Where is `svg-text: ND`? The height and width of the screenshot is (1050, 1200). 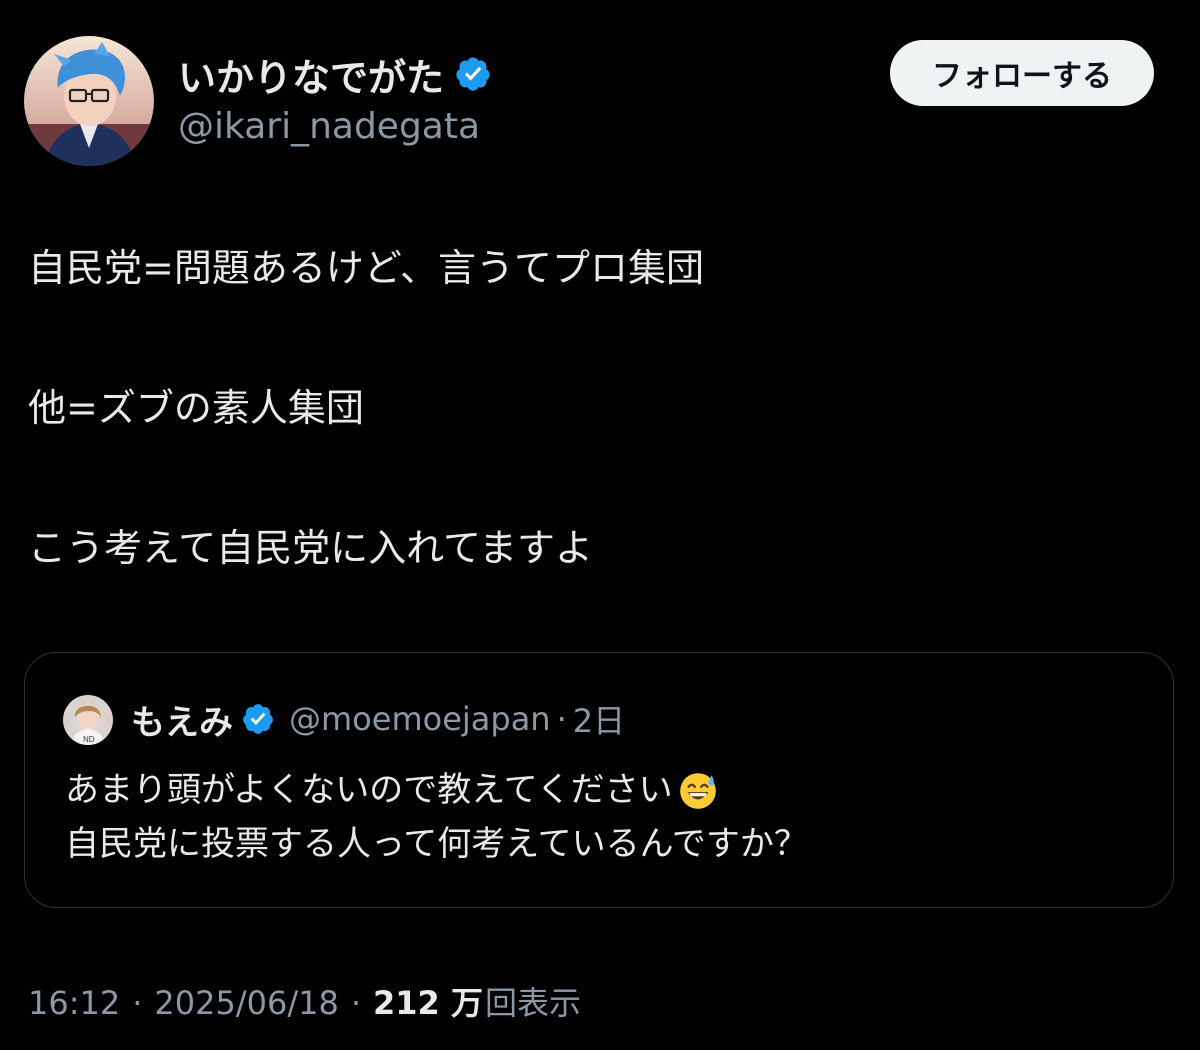 svg-text: ND is located at coordinates (89, 739).